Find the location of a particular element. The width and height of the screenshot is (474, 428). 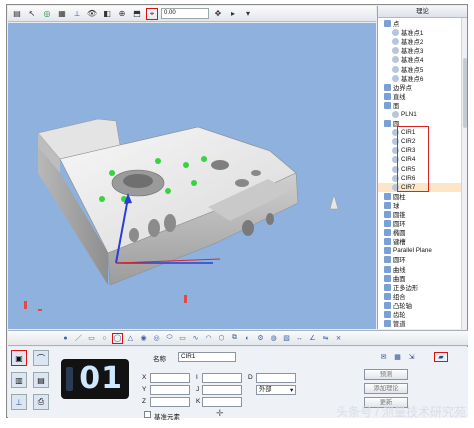

tree-item-label: 键槽 is located at coordinates (399, 243).